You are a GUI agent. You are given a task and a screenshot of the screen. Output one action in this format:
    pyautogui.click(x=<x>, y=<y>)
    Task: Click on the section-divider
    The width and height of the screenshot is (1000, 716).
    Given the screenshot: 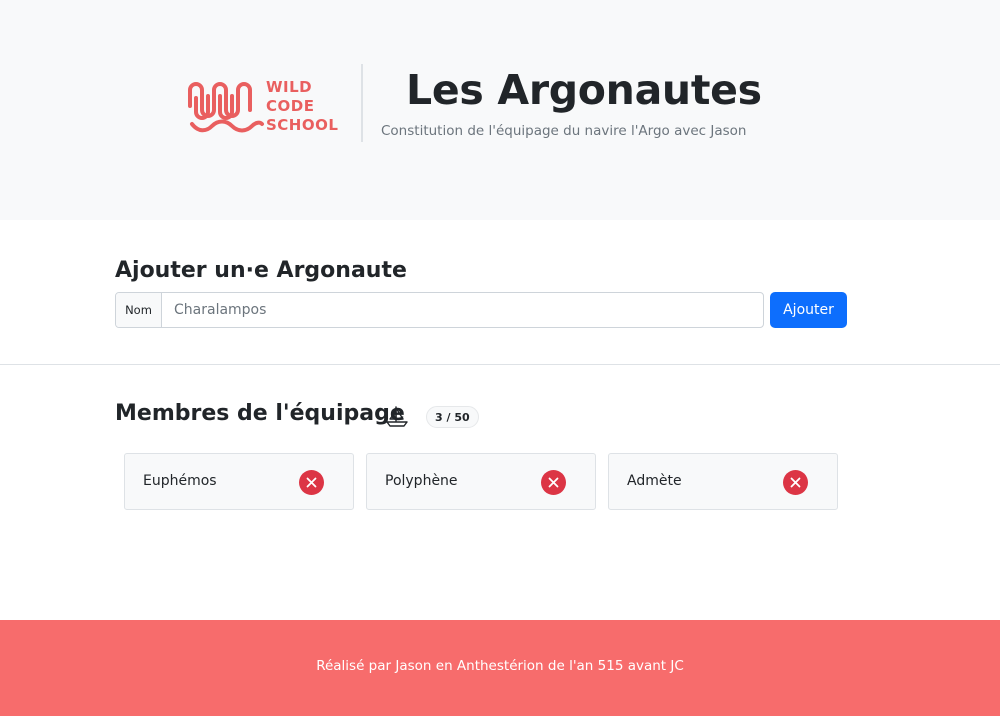 What is the action you would take?
    pyautogui.click(x=500, y=364)
    